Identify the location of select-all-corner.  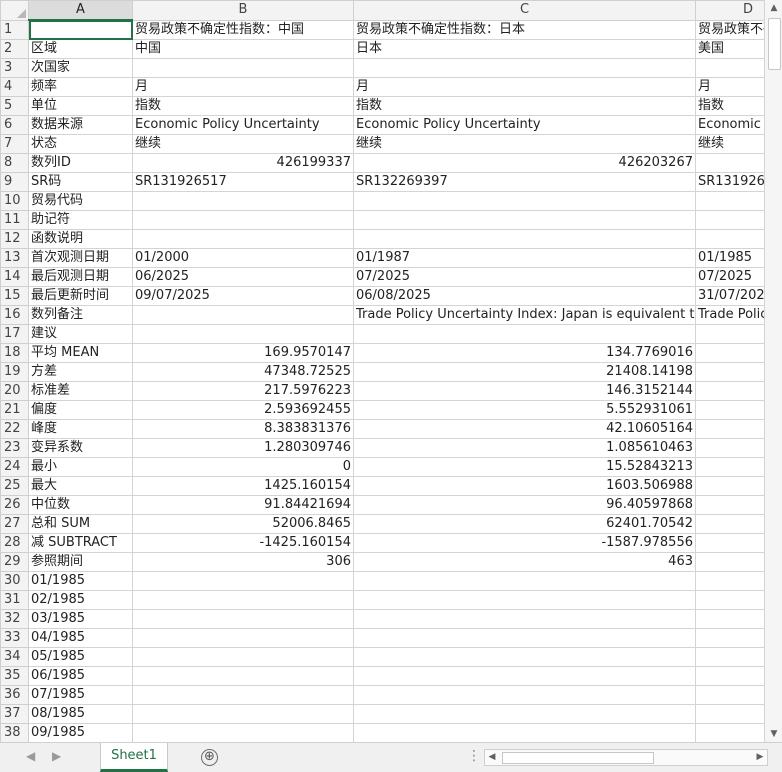
(14, 10).